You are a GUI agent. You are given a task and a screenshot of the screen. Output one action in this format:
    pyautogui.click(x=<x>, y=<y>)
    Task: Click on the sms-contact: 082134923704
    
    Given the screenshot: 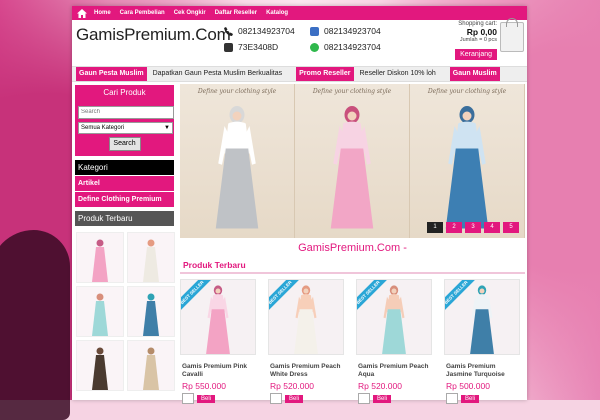 What is the action you would take?
    pyautogui.click(x=345, y=31)
    